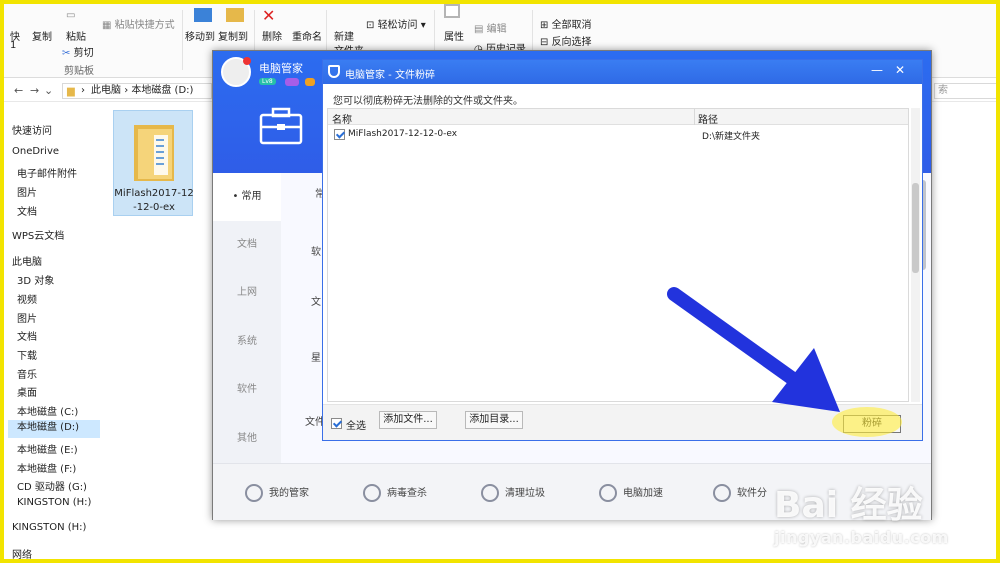 The height and width of the screenshot is (563, 1000). Describe the element at coordinates (48, 90) in the screenshot. I see `chevron-down-icon: ⌄` at that location.